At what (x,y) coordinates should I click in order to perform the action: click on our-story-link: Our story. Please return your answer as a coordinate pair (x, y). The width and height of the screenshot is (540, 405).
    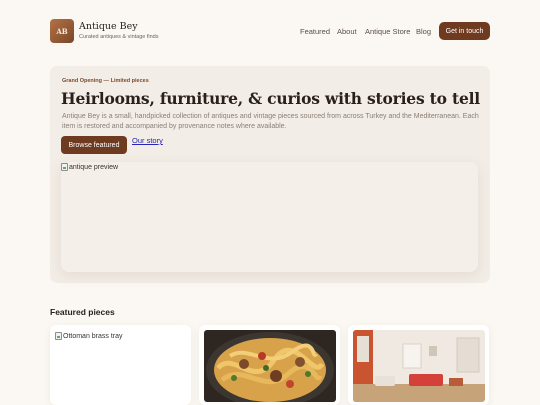
    Looking at the image, I should click on (147, 140).